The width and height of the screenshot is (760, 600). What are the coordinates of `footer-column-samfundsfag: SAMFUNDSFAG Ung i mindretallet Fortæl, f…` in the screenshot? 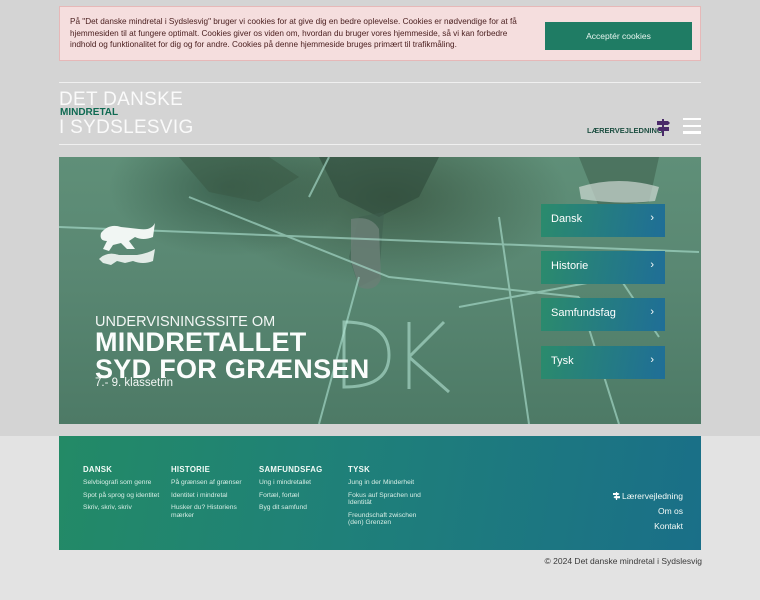 It's located at (299, 491).